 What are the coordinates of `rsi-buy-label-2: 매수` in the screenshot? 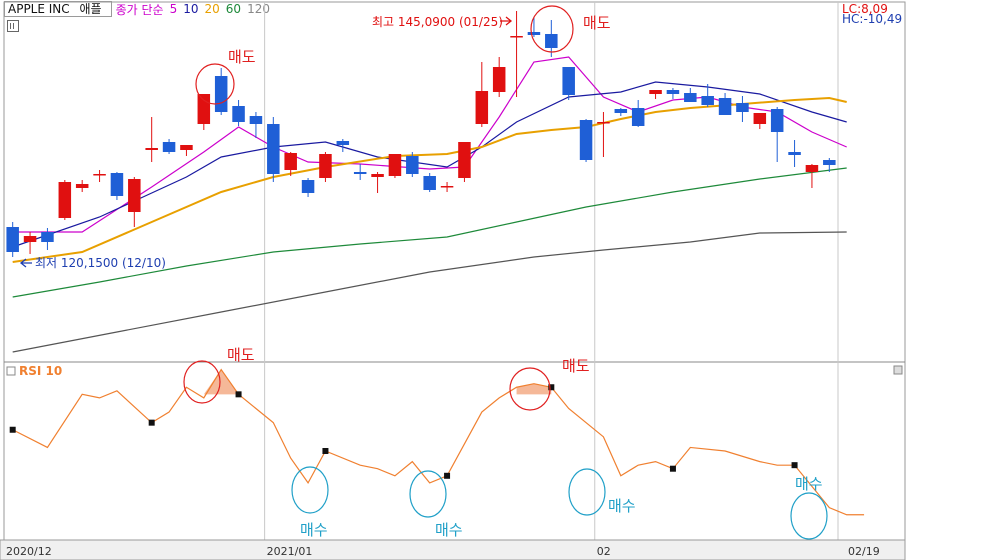 It's located at (449, 530).